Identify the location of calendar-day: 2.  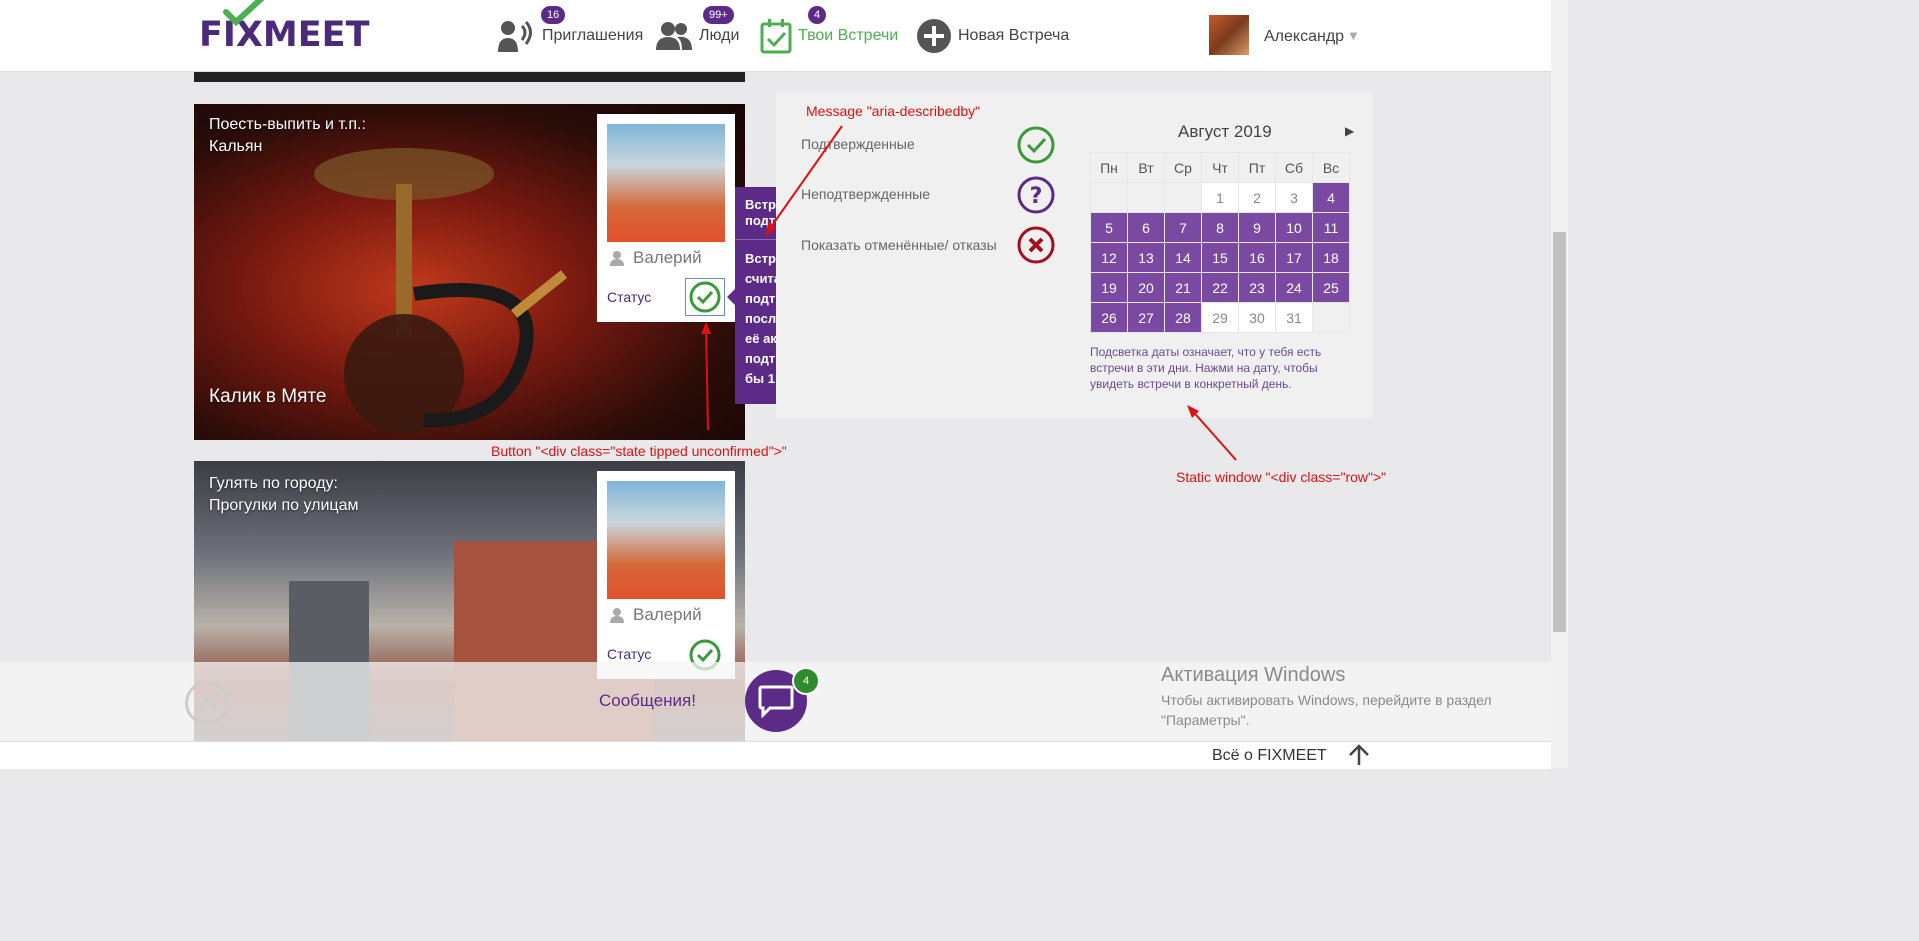
(1257, 197).